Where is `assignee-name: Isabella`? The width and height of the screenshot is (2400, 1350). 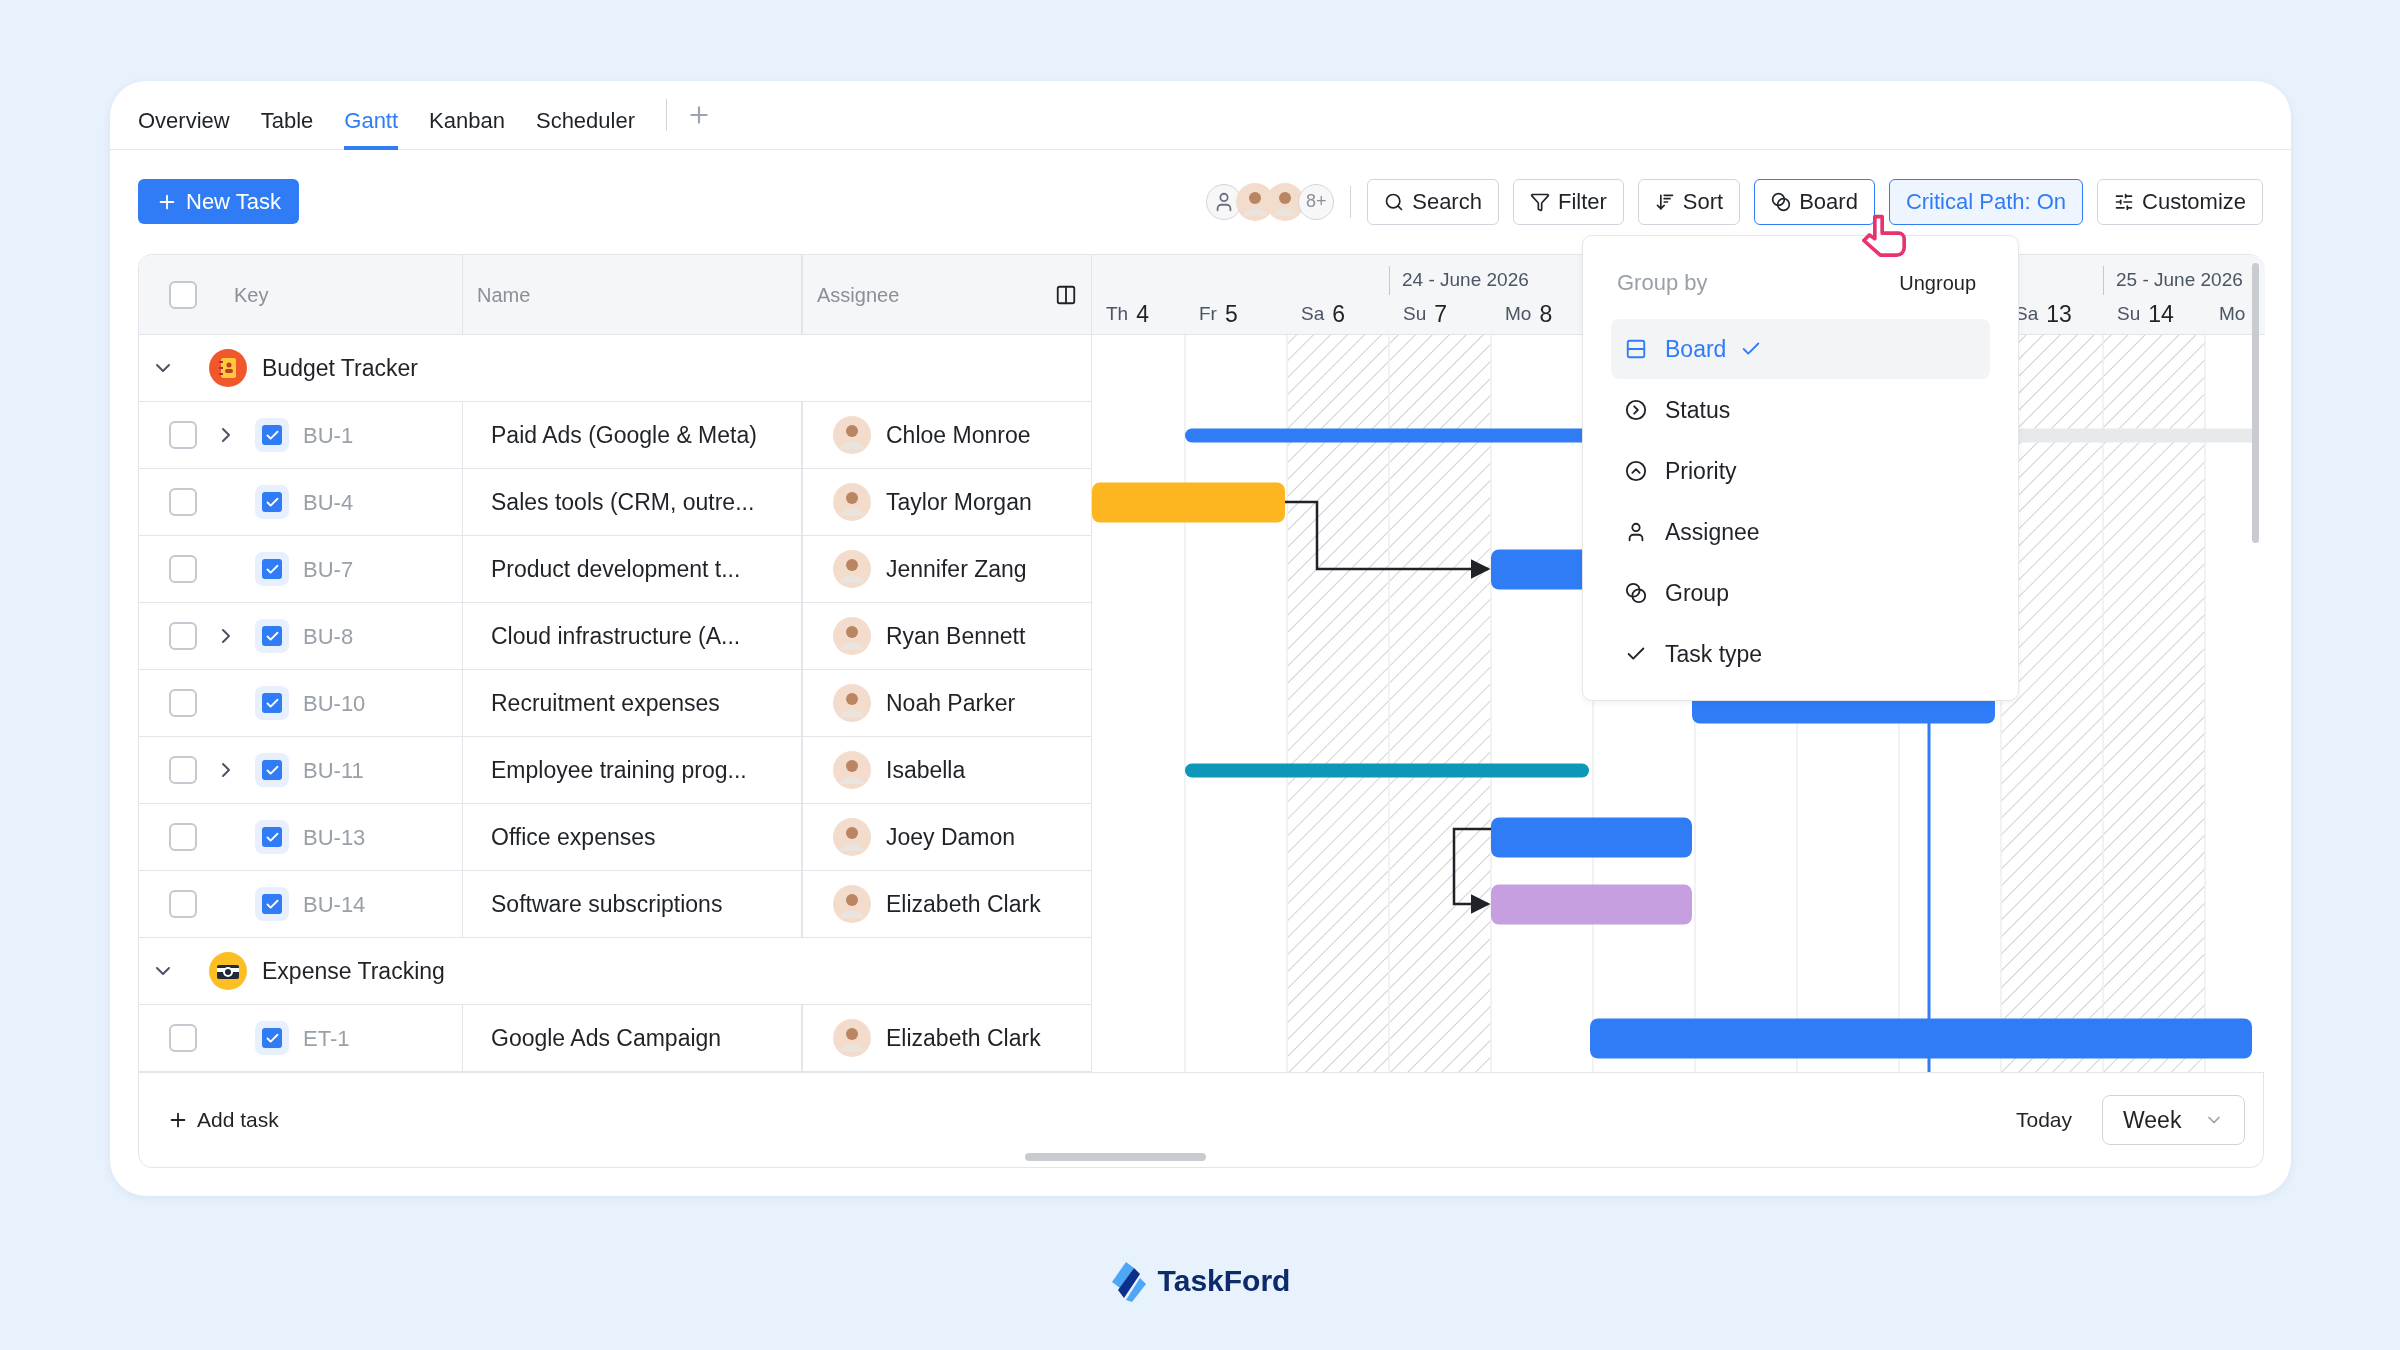
assignee-name: Isabella is located at coordinates (926, 770).